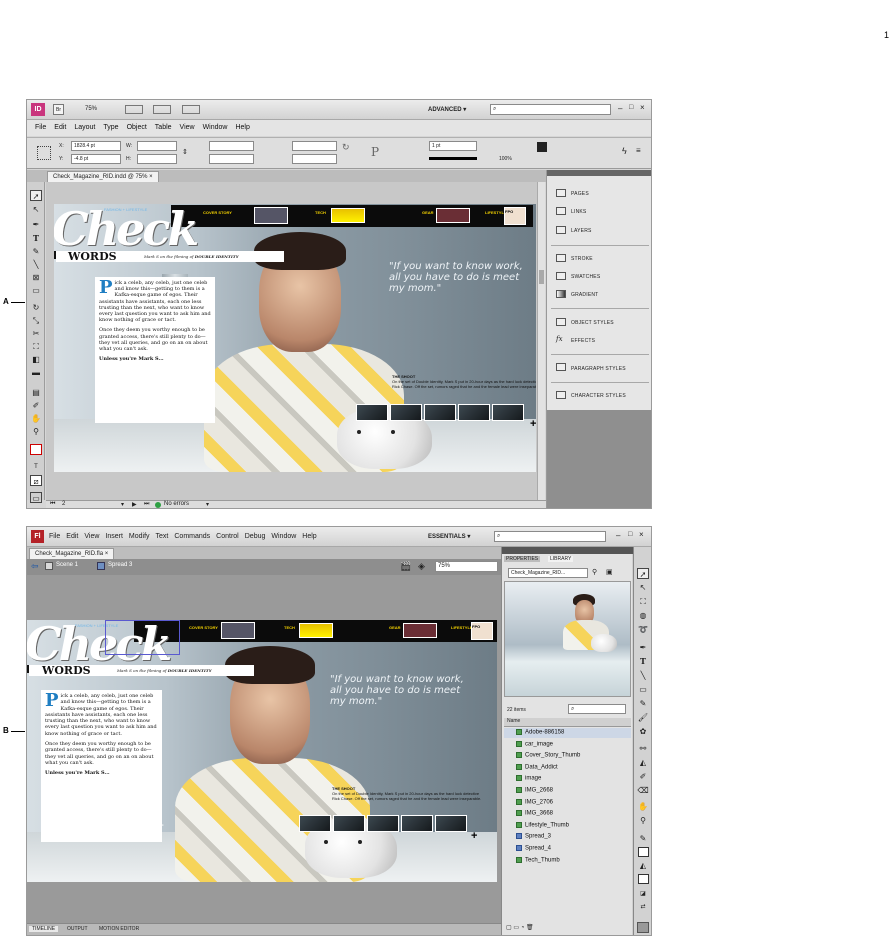 Image resolution: width=893 pixels, height=937 pixels. I want to click on flash-menu-file: File, so click(54, 536).